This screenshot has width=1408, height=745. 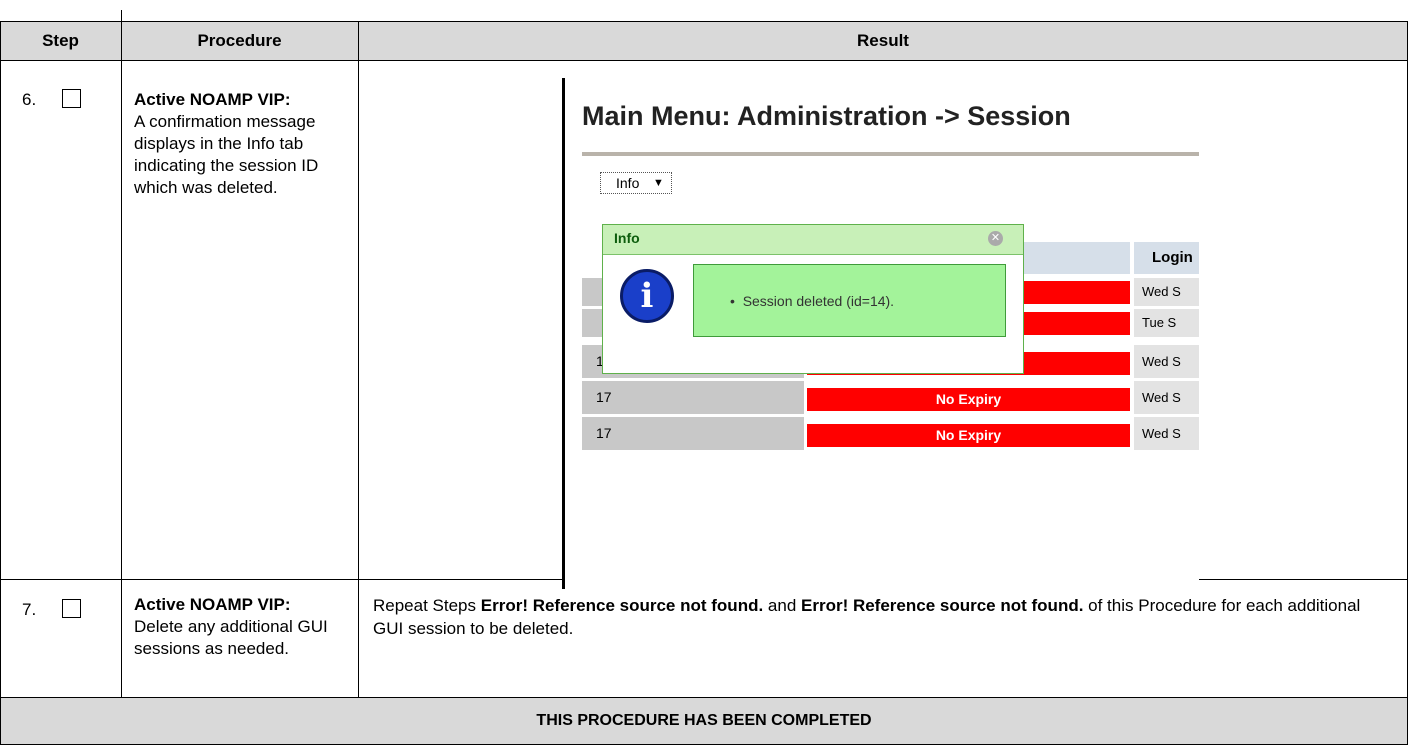 What do you see at coordinates (1166, 258) in the screenshot?
I see `login-header: Login` at bounding box center [1166, 258].